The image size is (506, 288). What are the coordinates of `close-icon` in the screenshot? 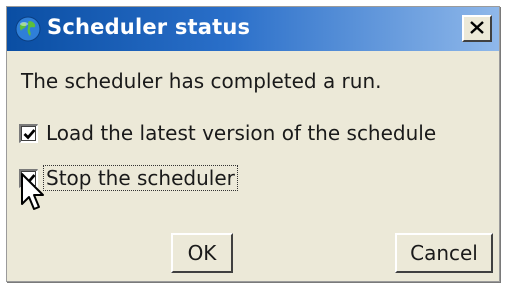 It's located at (477, 28).